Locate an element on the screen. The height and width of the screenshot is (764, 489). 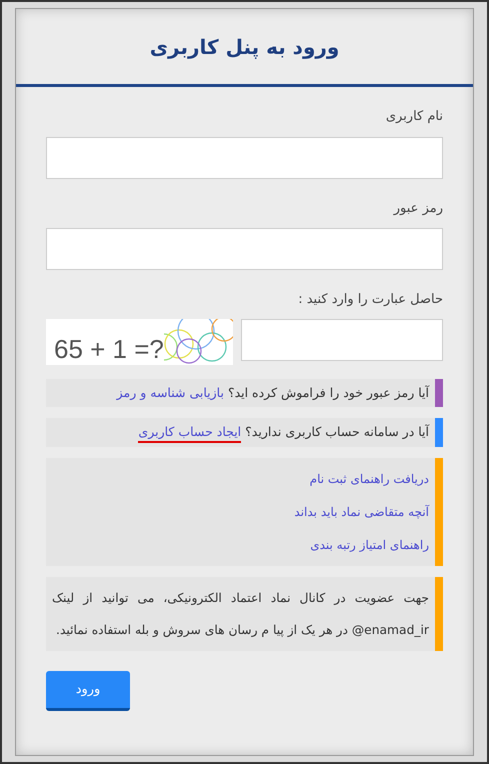
note-link: ایجاد حساب کاربری is located at coordinates (190, 434).